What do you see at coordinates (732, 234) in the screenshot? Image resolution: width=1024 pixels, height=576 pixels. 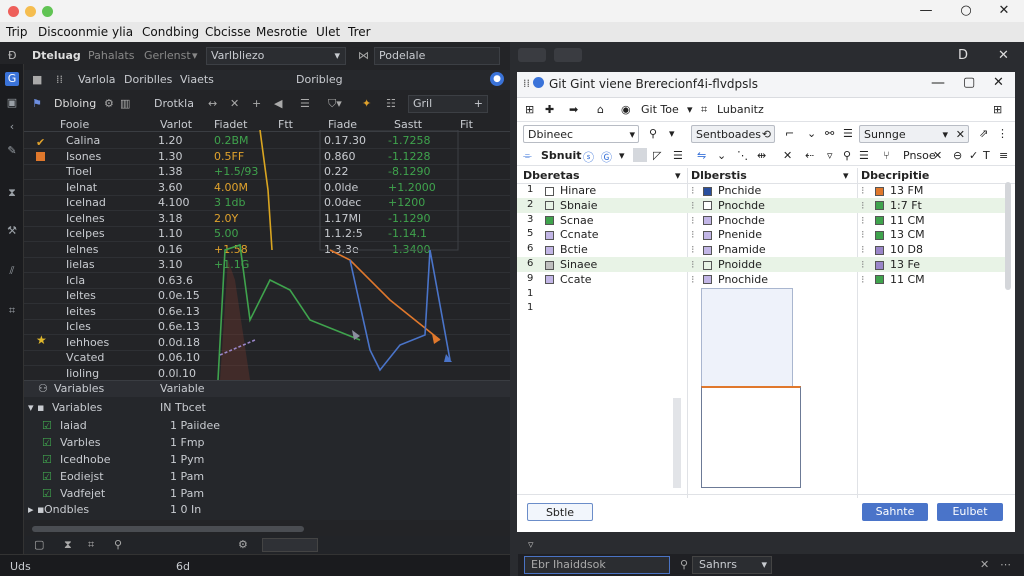 I see `list-item: Pnenide` at bounding box center [732, 234].